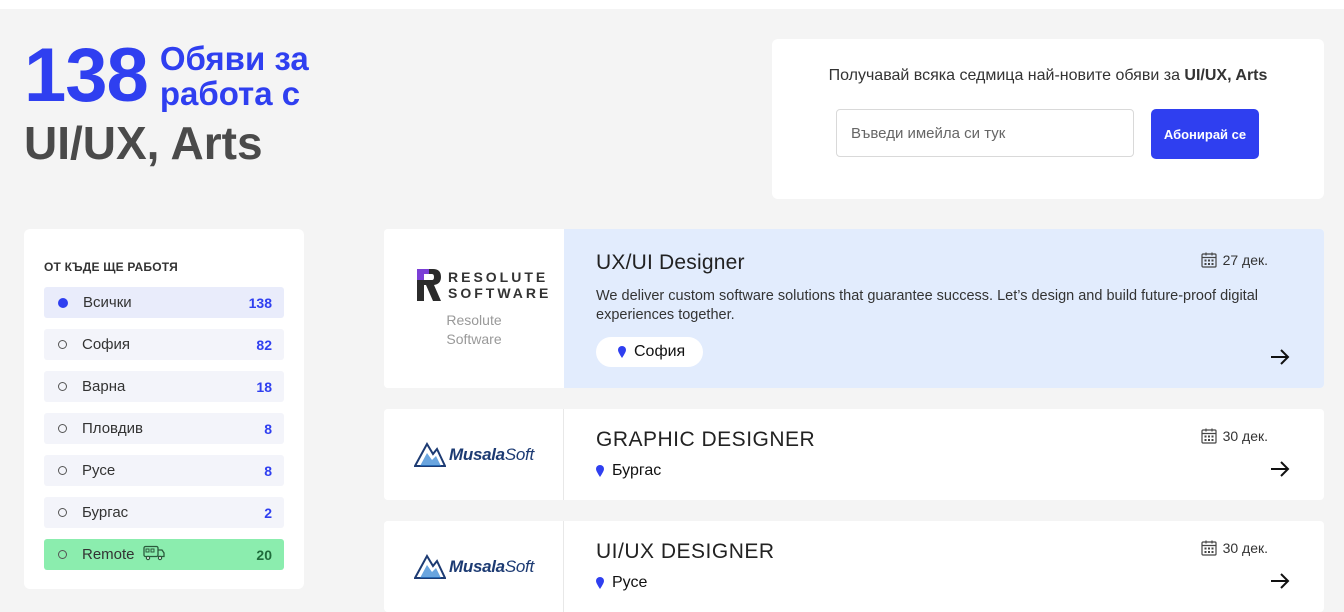  What do you see at coordinates (164, 428) in the screenshot?
I see `location-item-plovdiv: Пловдив 8` at bounding box center [164, 428].